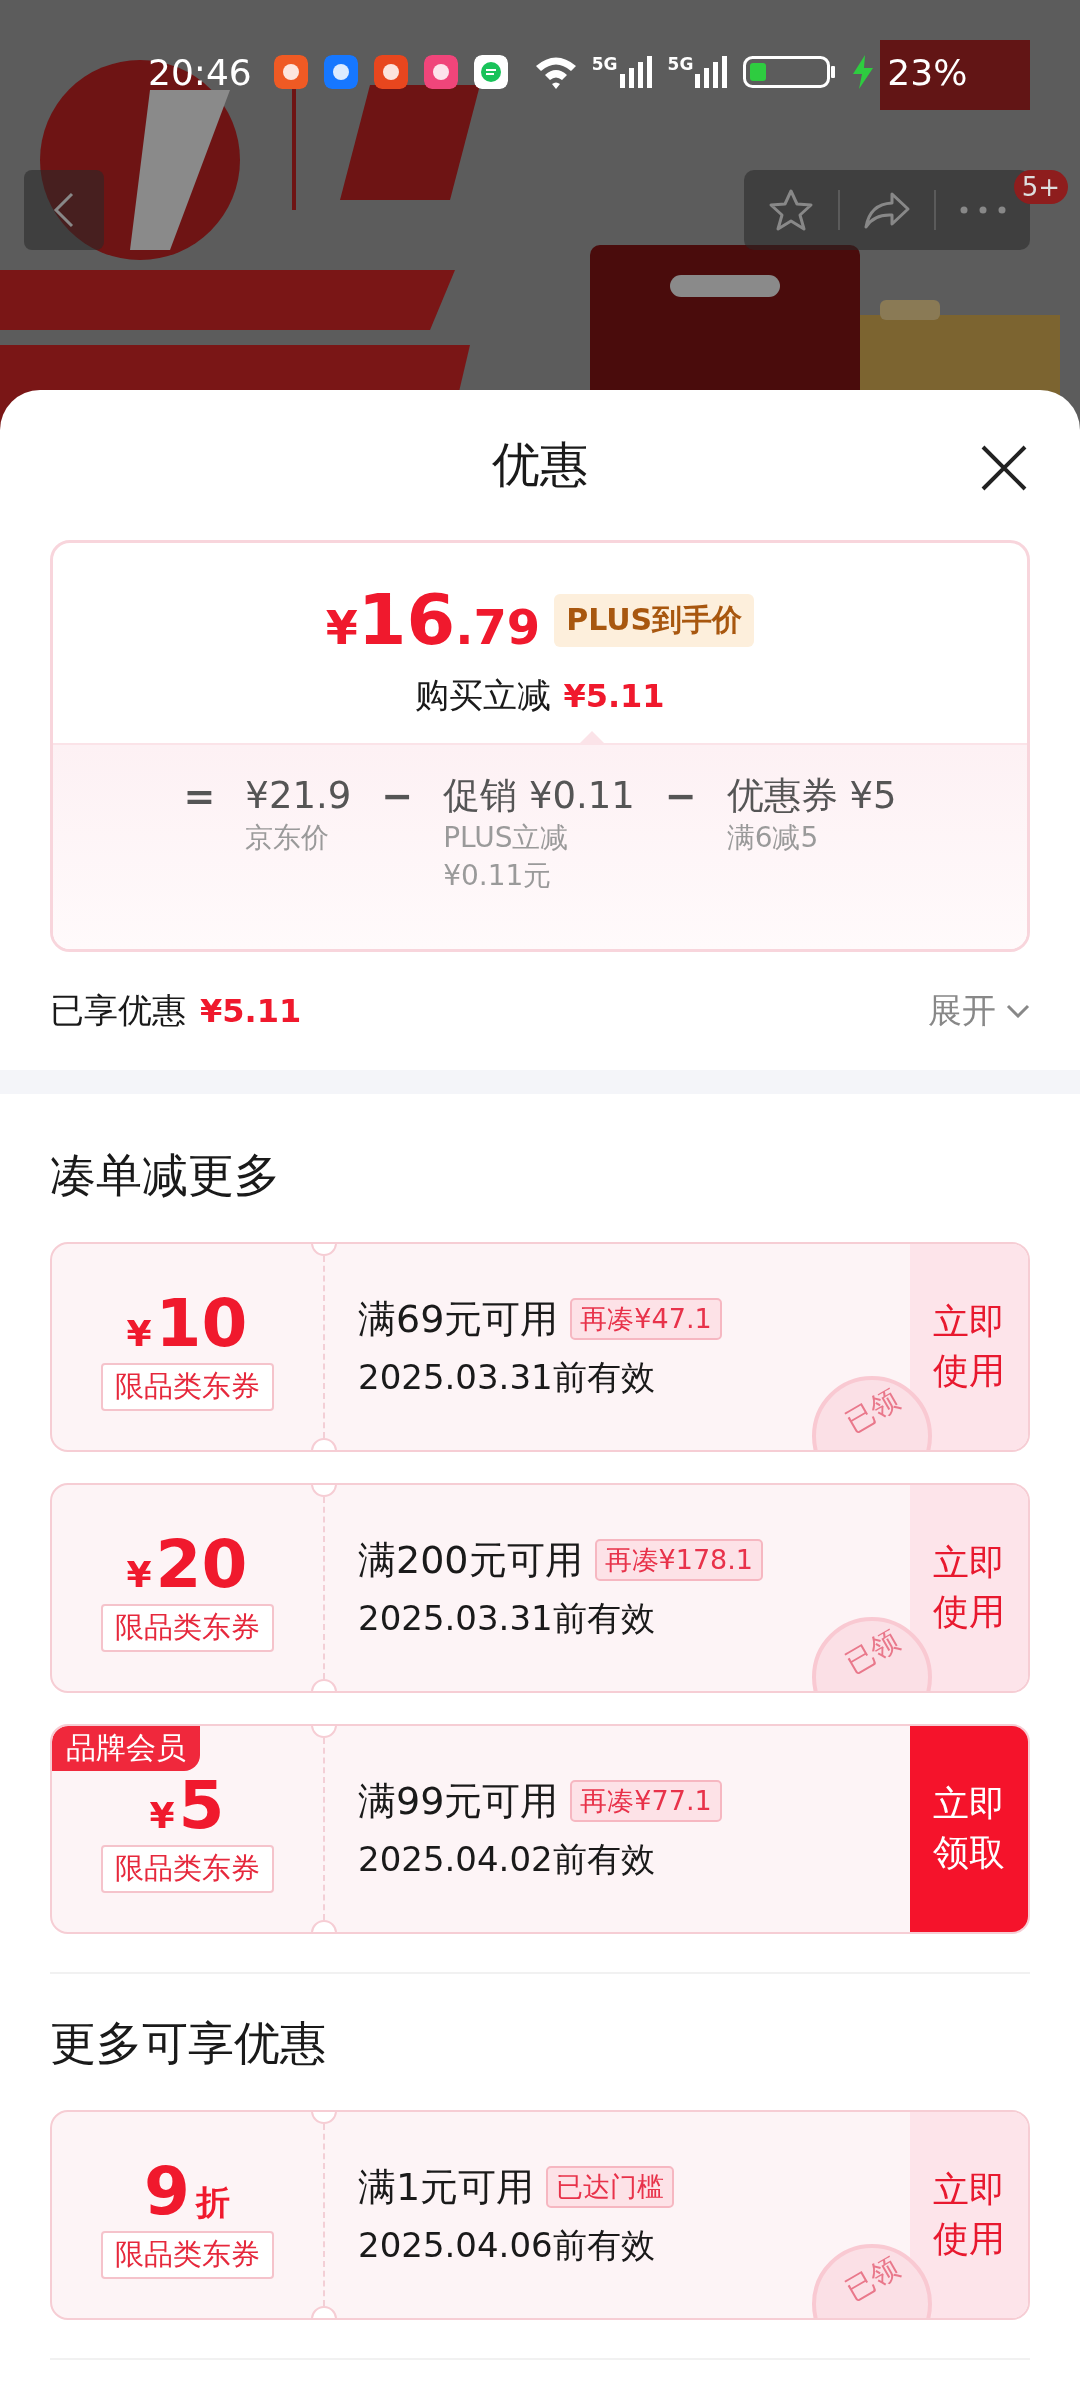  I want to click on breakdown-note: 京东价, so click(288, 838).